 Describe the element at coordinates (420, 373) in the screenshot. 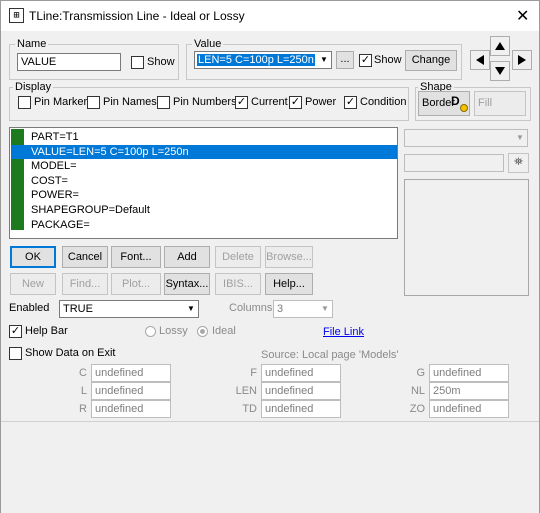

I see `param-name-g: G` at that location.